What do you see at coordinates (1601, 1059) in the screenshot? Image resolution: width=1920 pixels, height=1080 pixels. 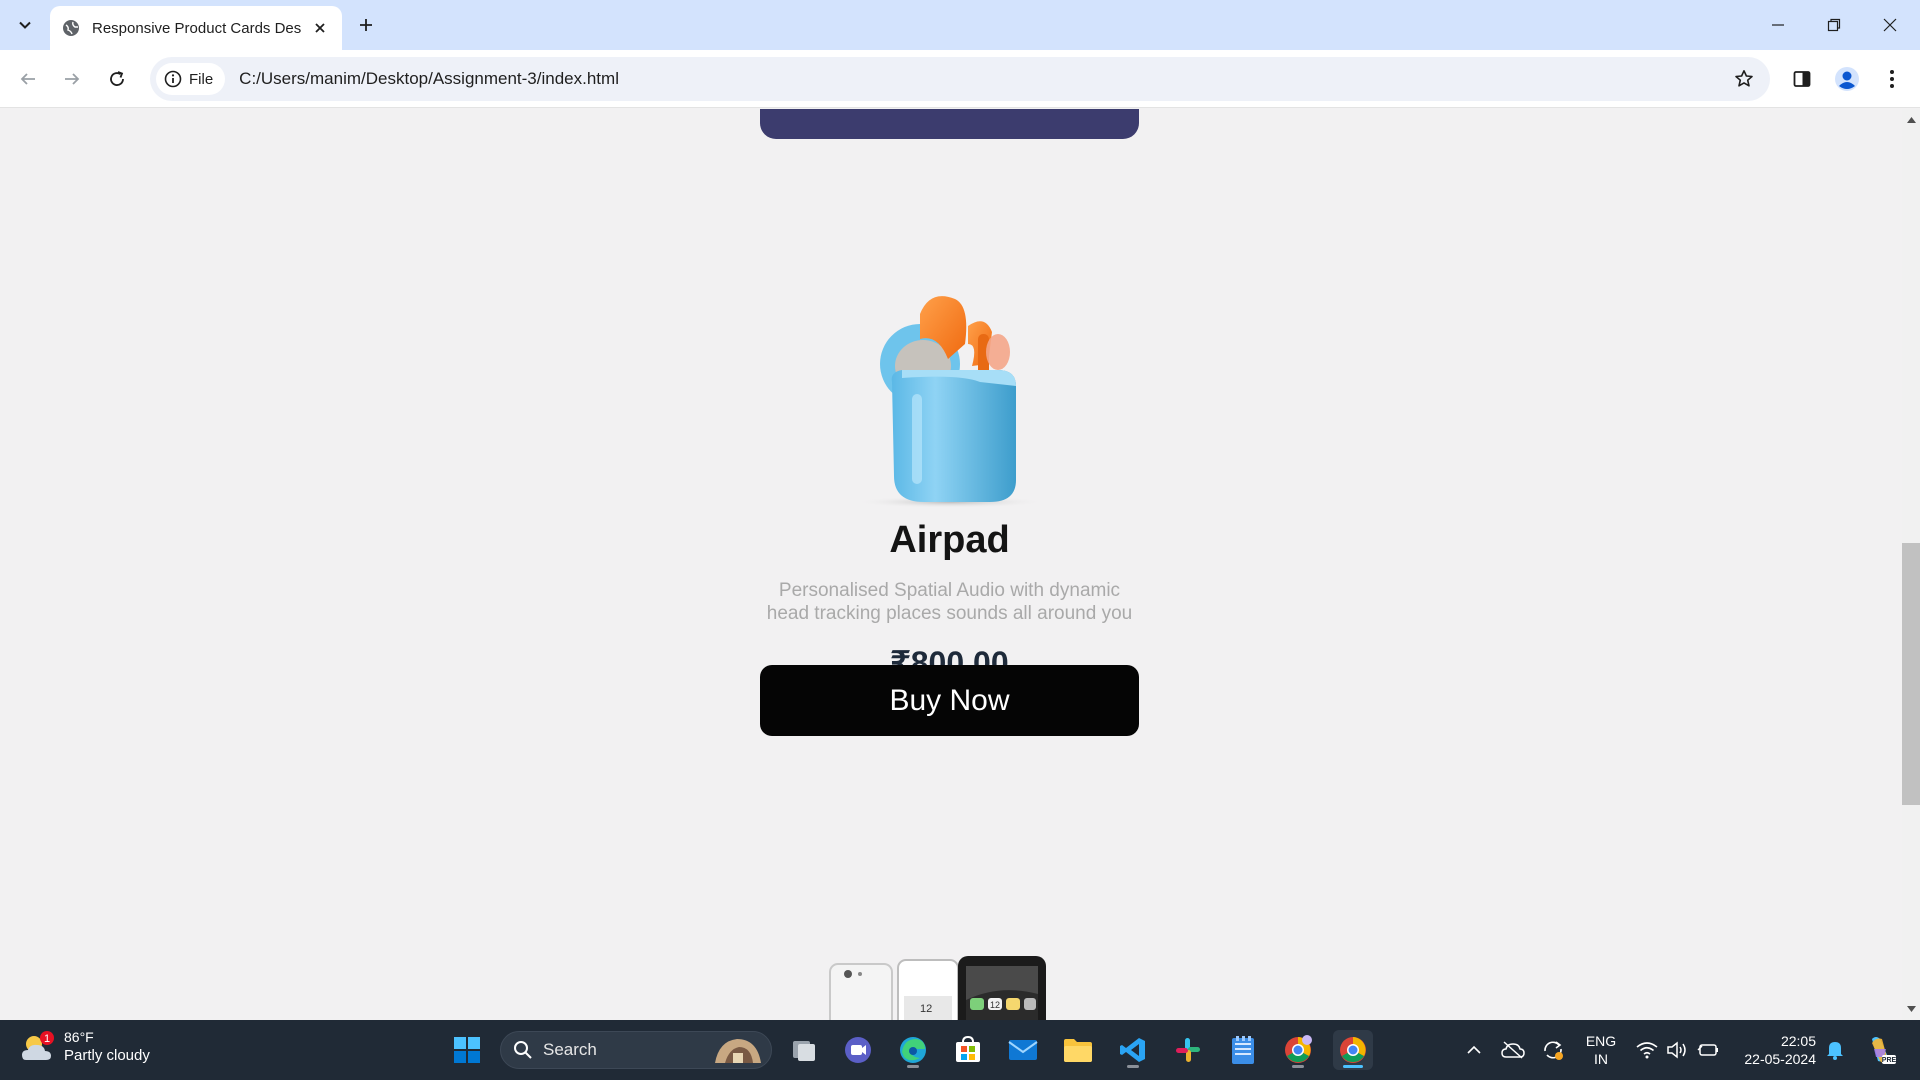 I see `language-region: IN` at bounding box center [1601, 1059].